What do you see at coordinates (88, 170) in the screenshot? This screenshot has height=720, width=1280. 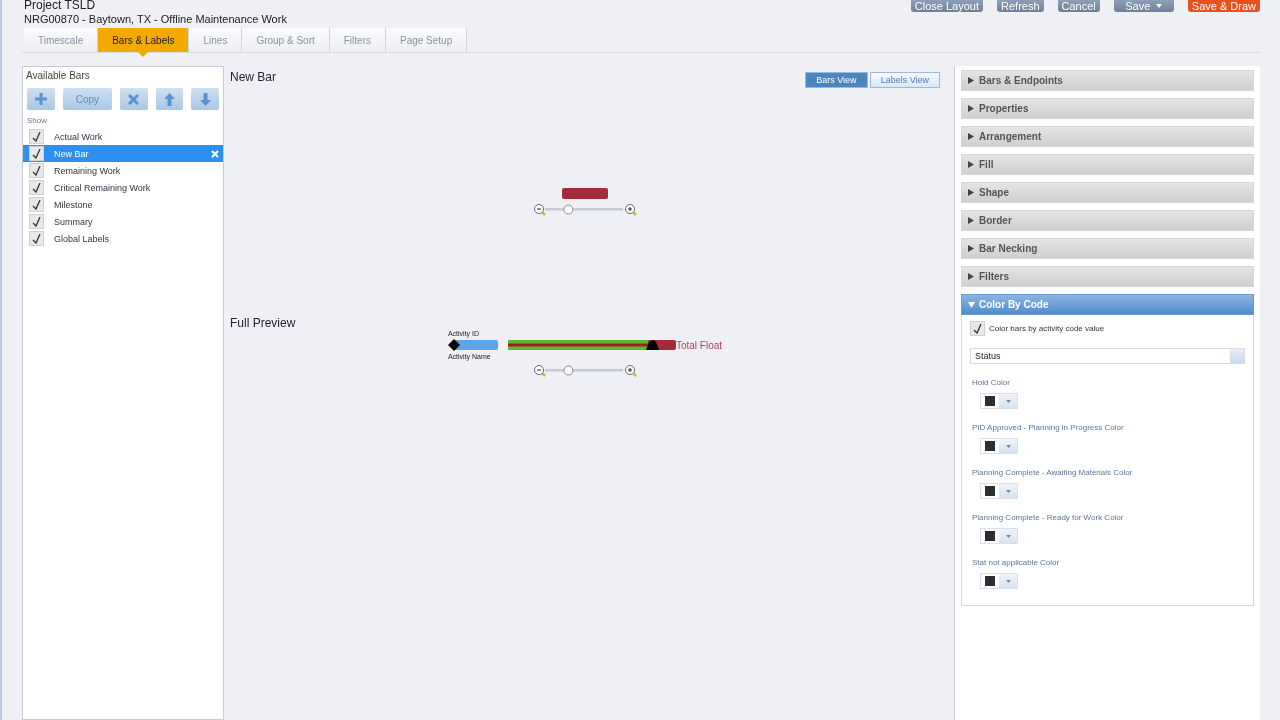 I see `bar-name: Remaining Work` at bounding box center [88, 170].